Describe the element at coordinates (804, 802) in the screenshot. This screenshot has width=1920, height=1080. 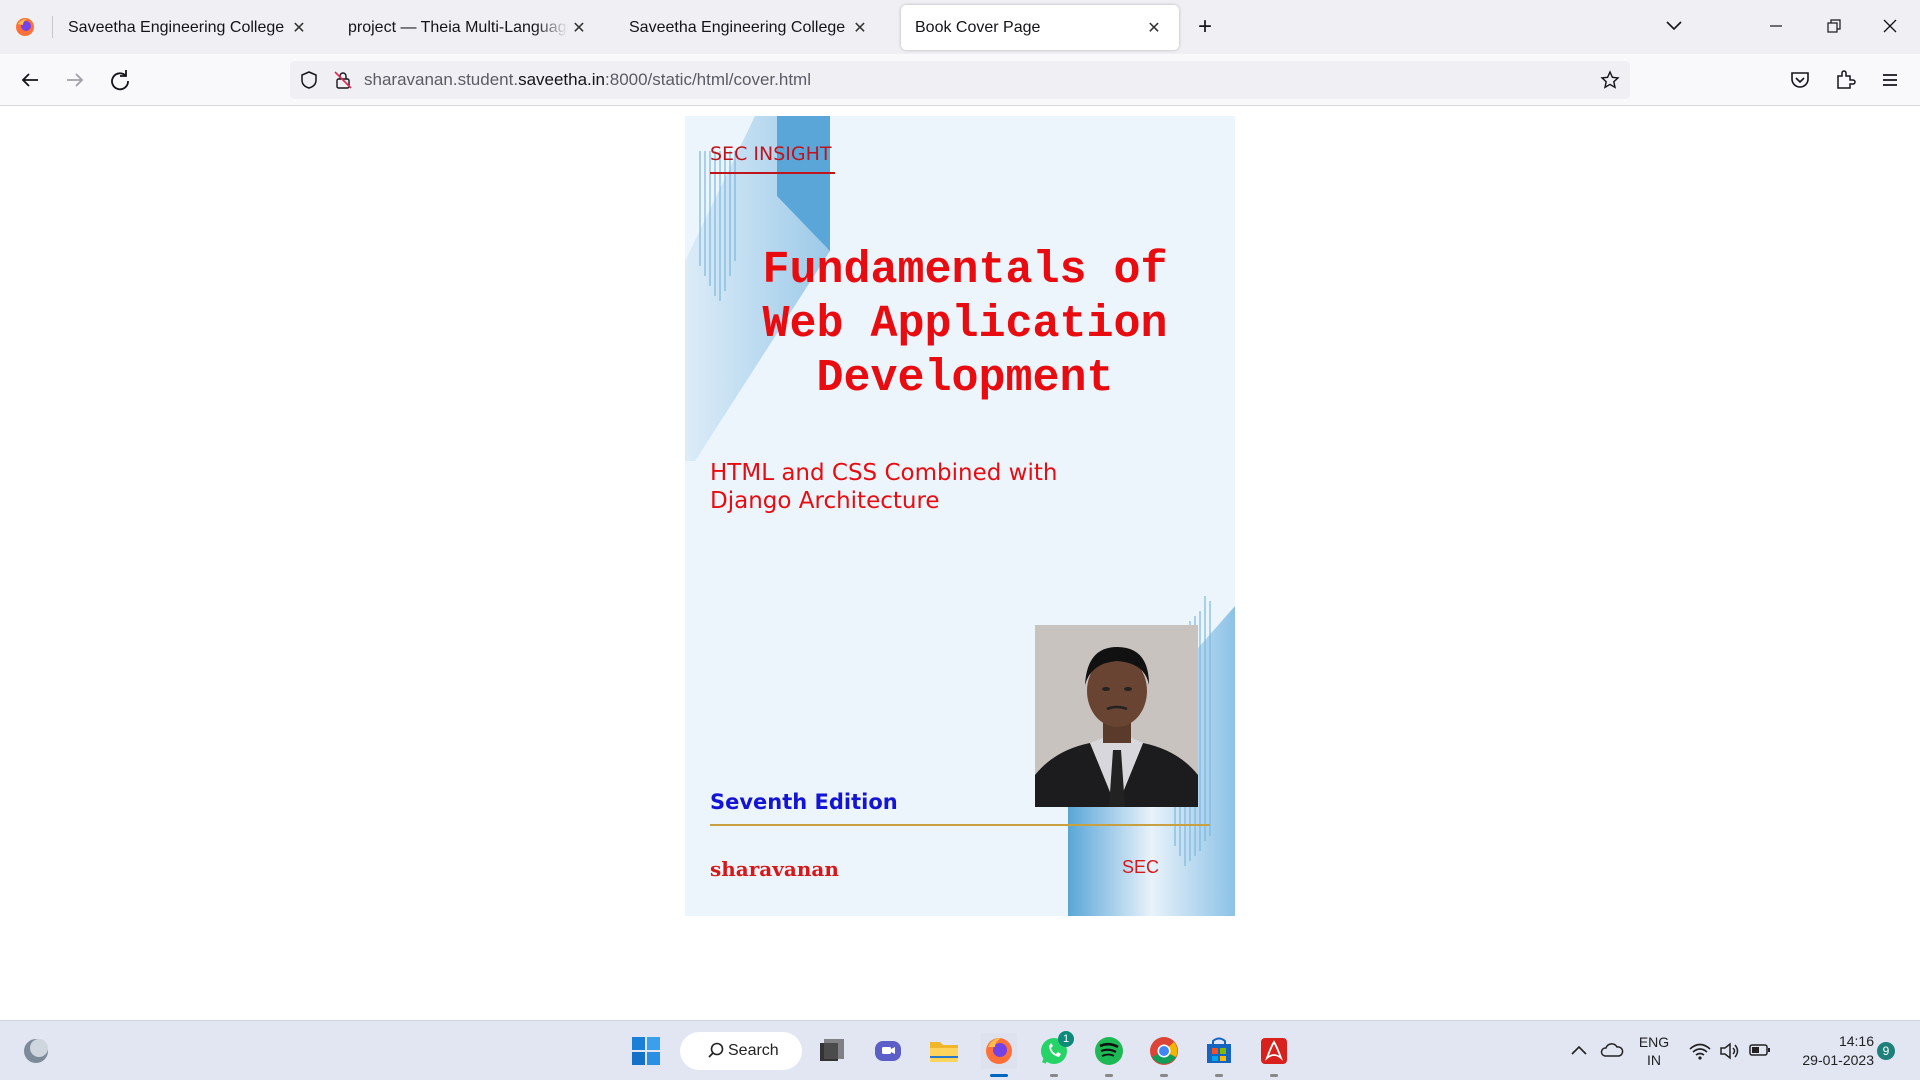
I see `edition-label: Seventh Edition` at that location.